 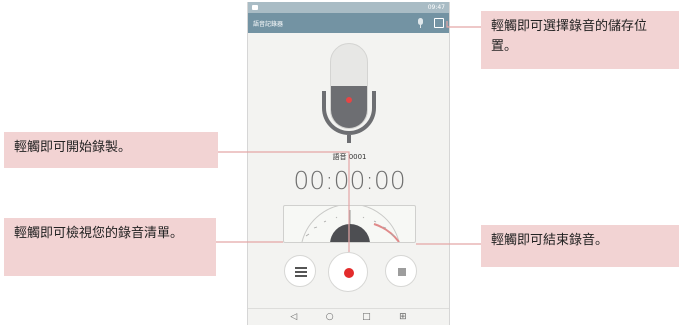 What do you see at coordinates (349, 180) in the screenshot?
I see `recording-timer: 00:00:00` at bounding box center [349, 180].